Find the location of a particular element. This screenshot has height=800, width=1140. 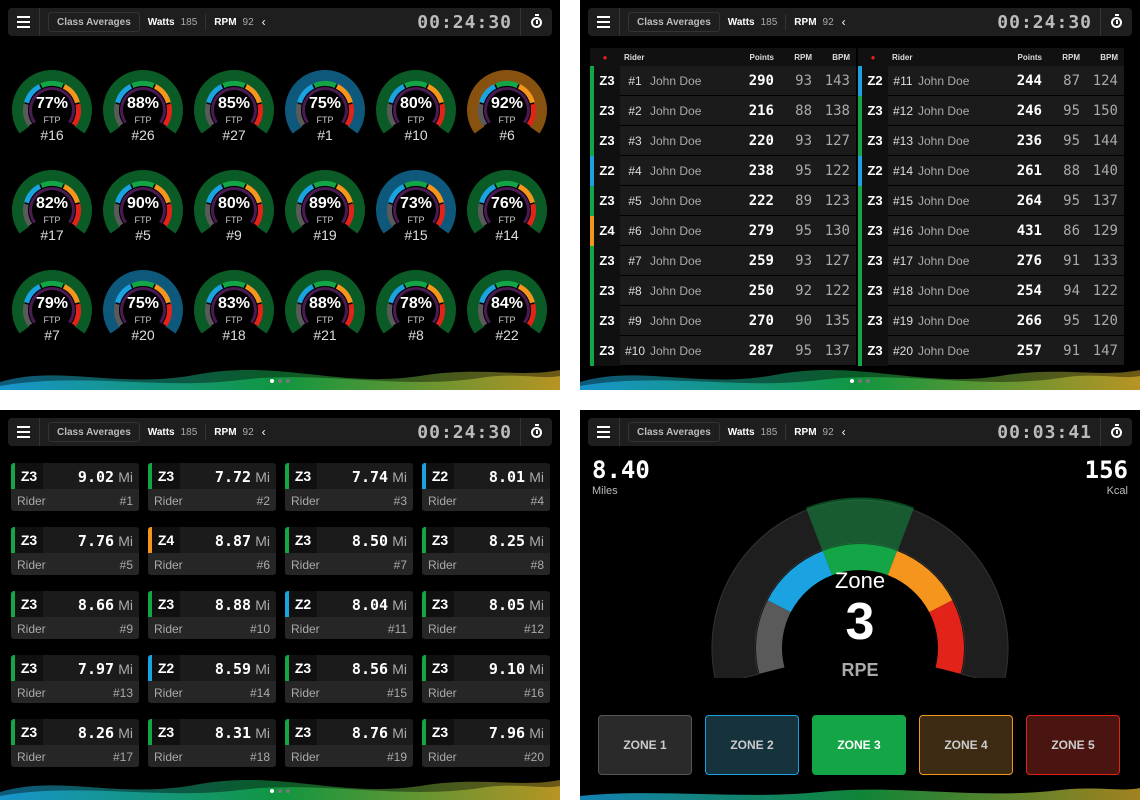

rider-distance-card: Z3 9.10 Mi Rider #16 is located at coordinates (486, 679).